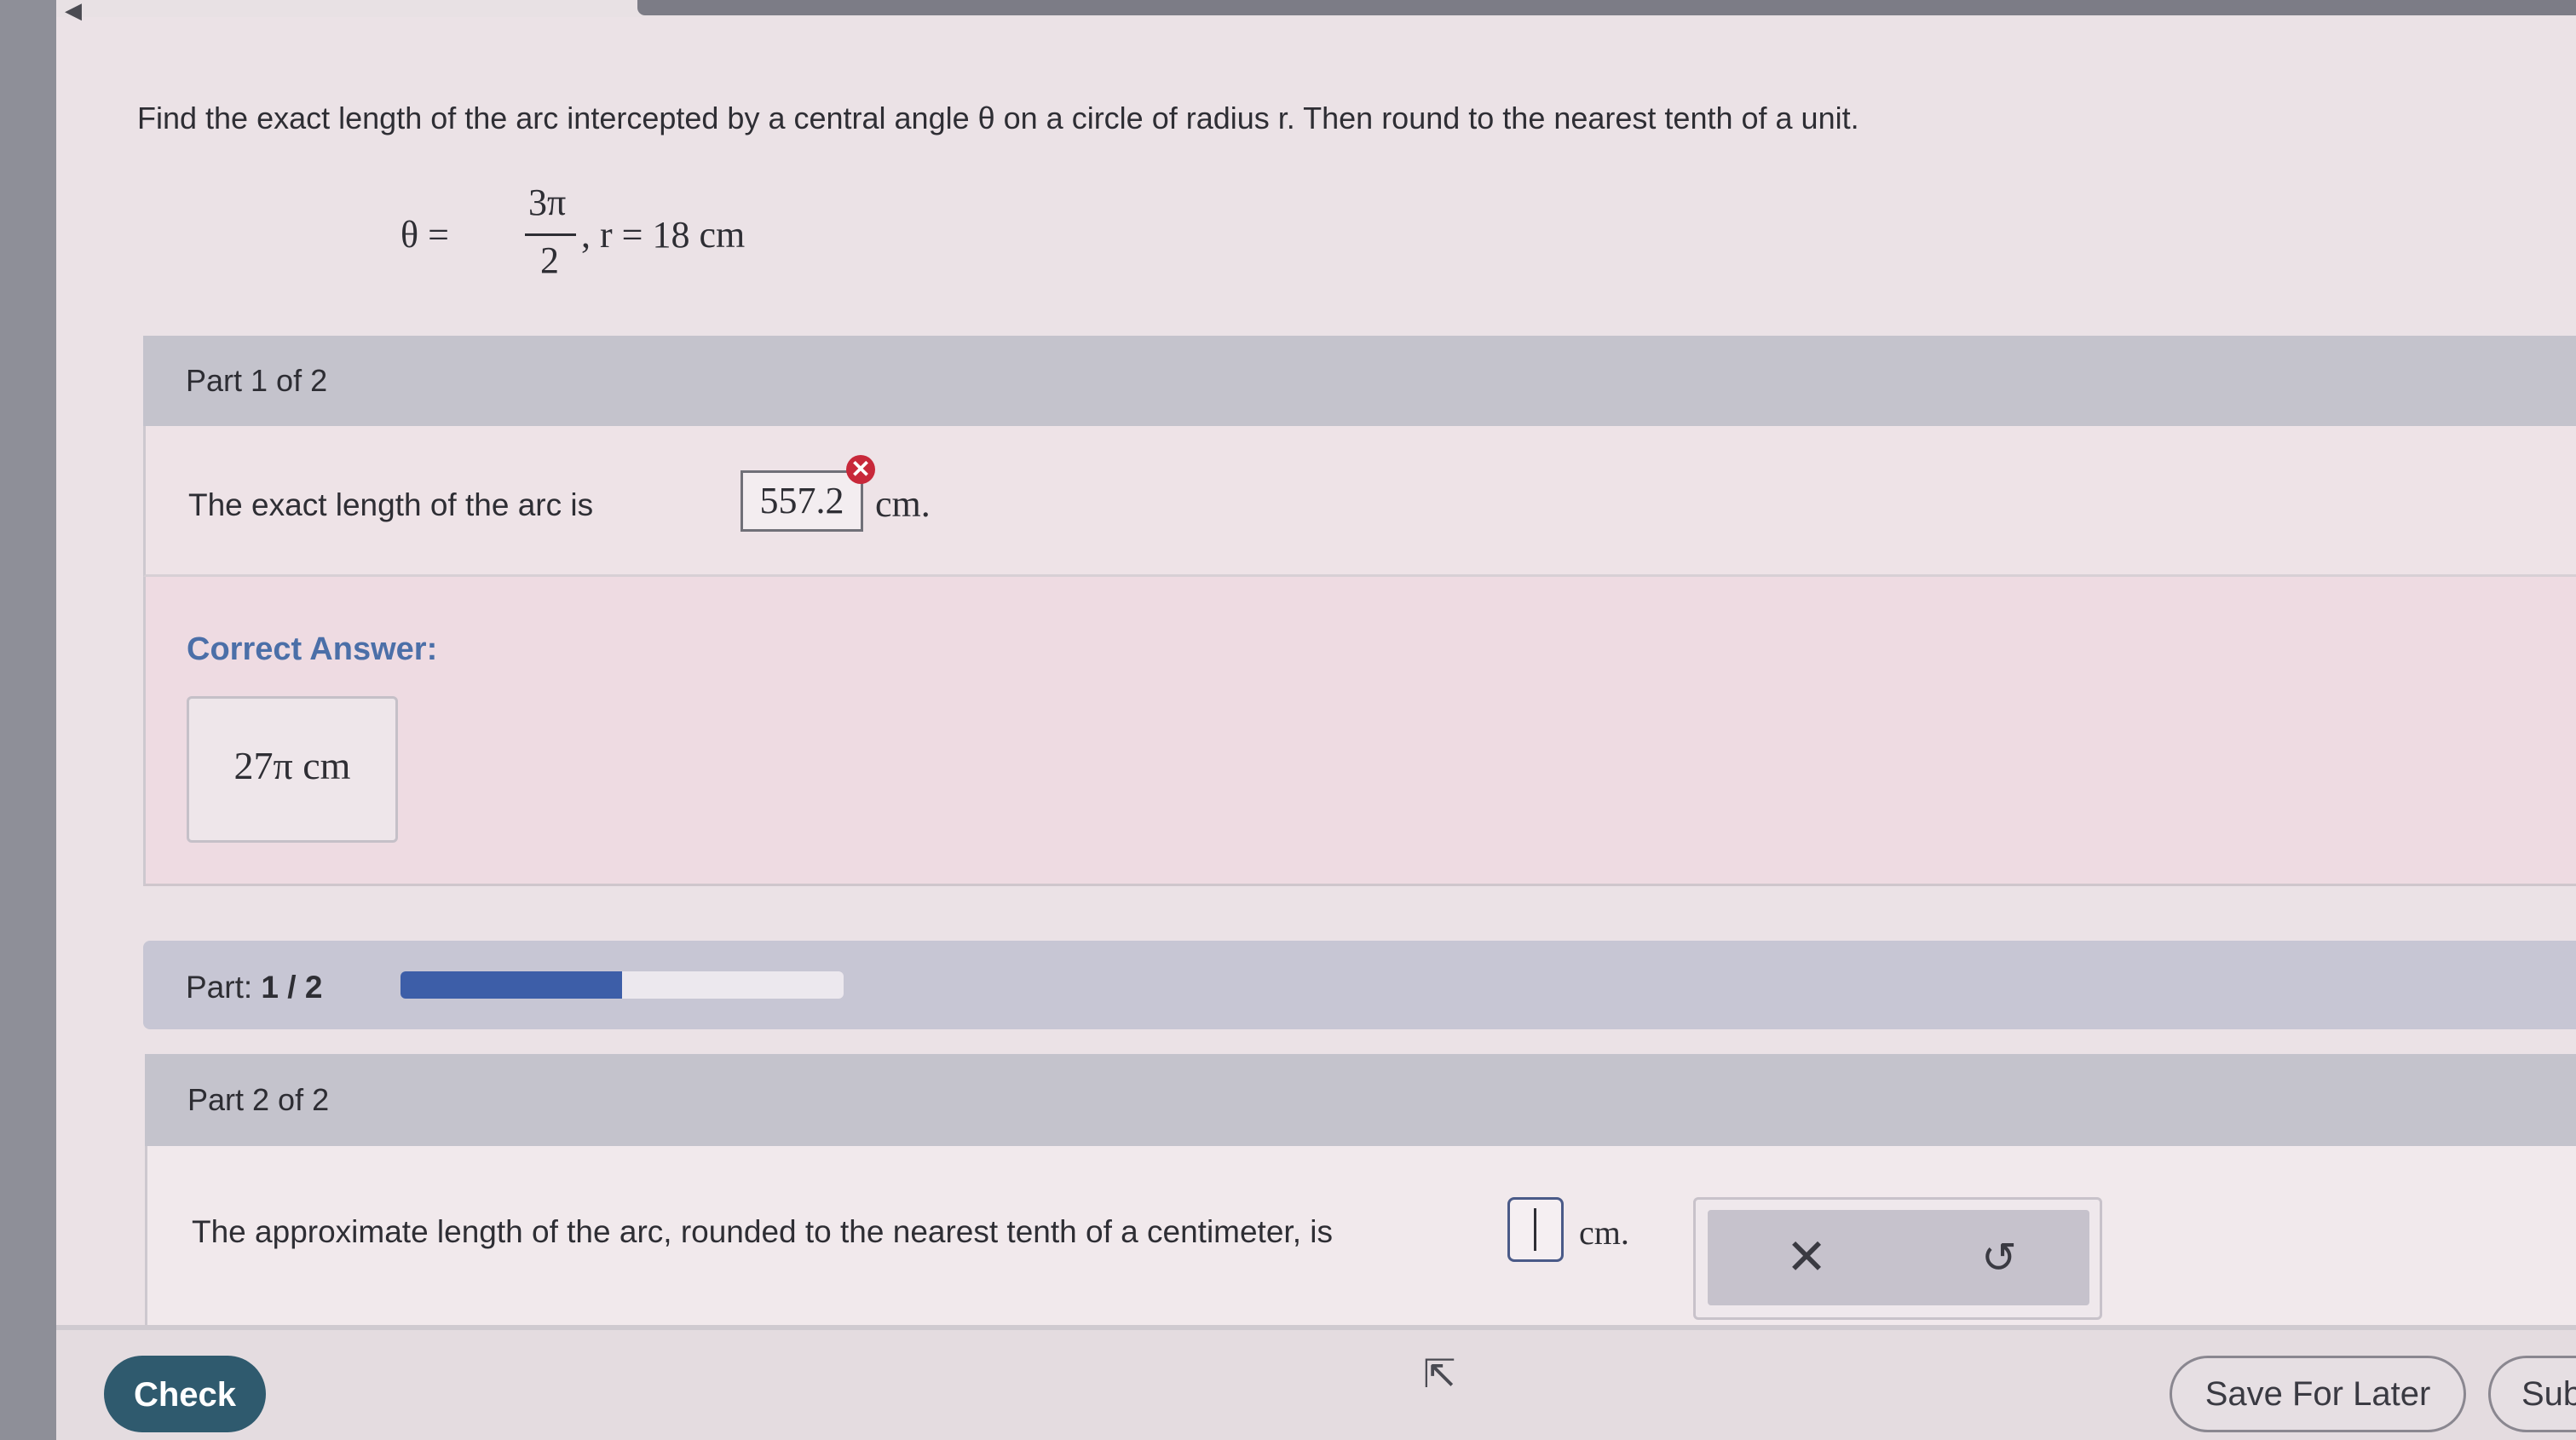 This screenshot has width=2576, height=1440. What do you see at coordinates (312, 649) in the screenshot?
I see `correct-answer-label: Correct Answer:` at bounding box center [312, 649].